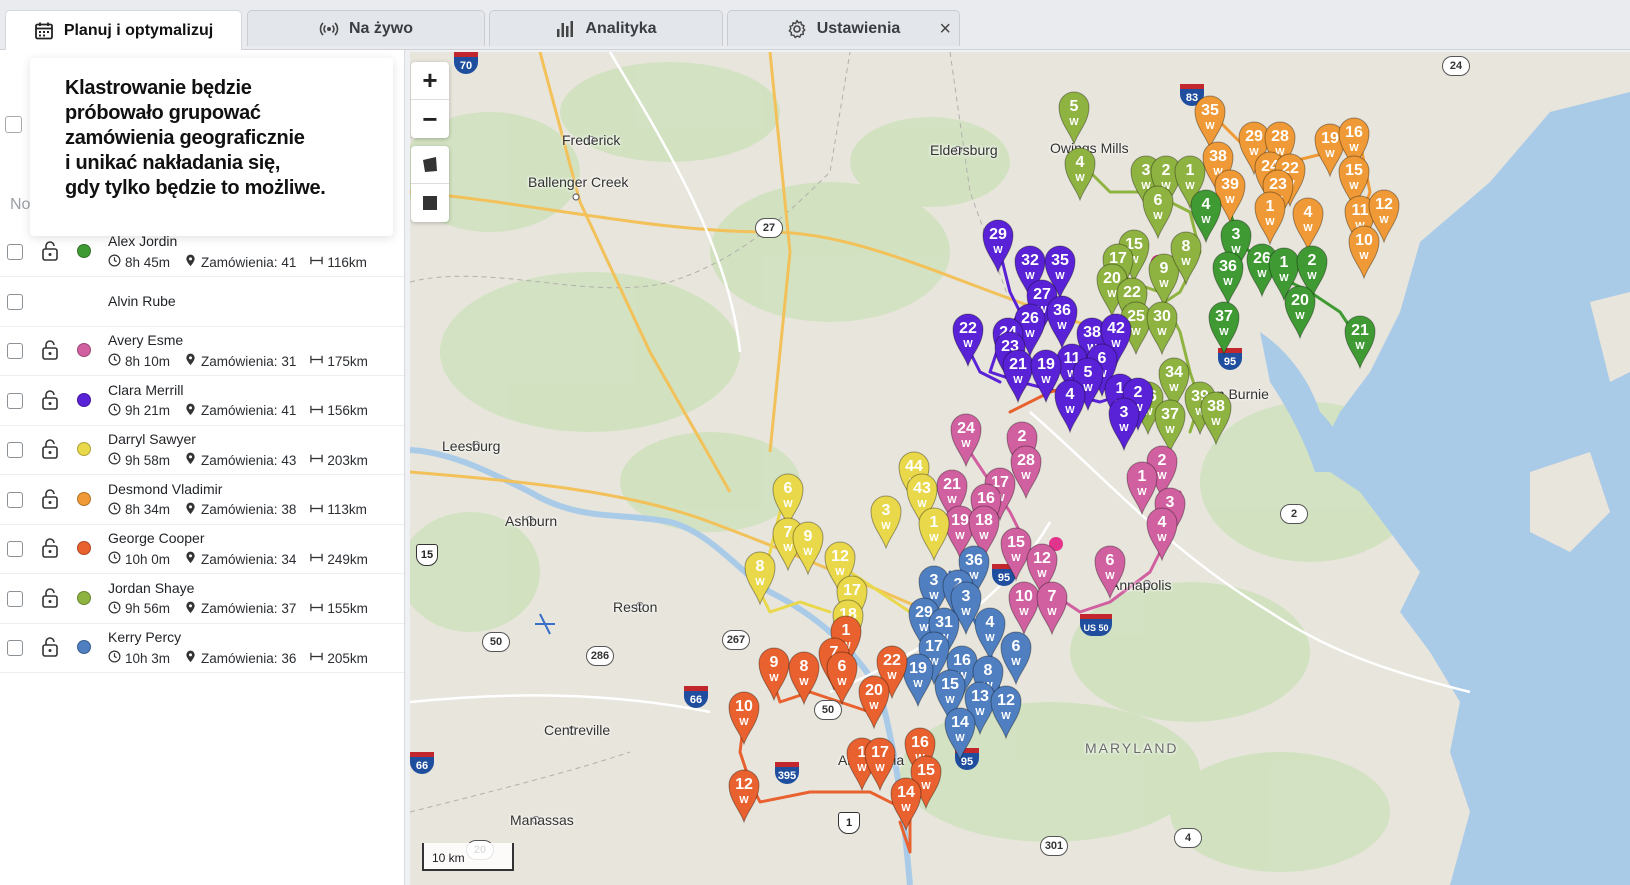 This screenshot has width=1630, height=885. I want to click on zoom-in-button: +, so click(430, 81).